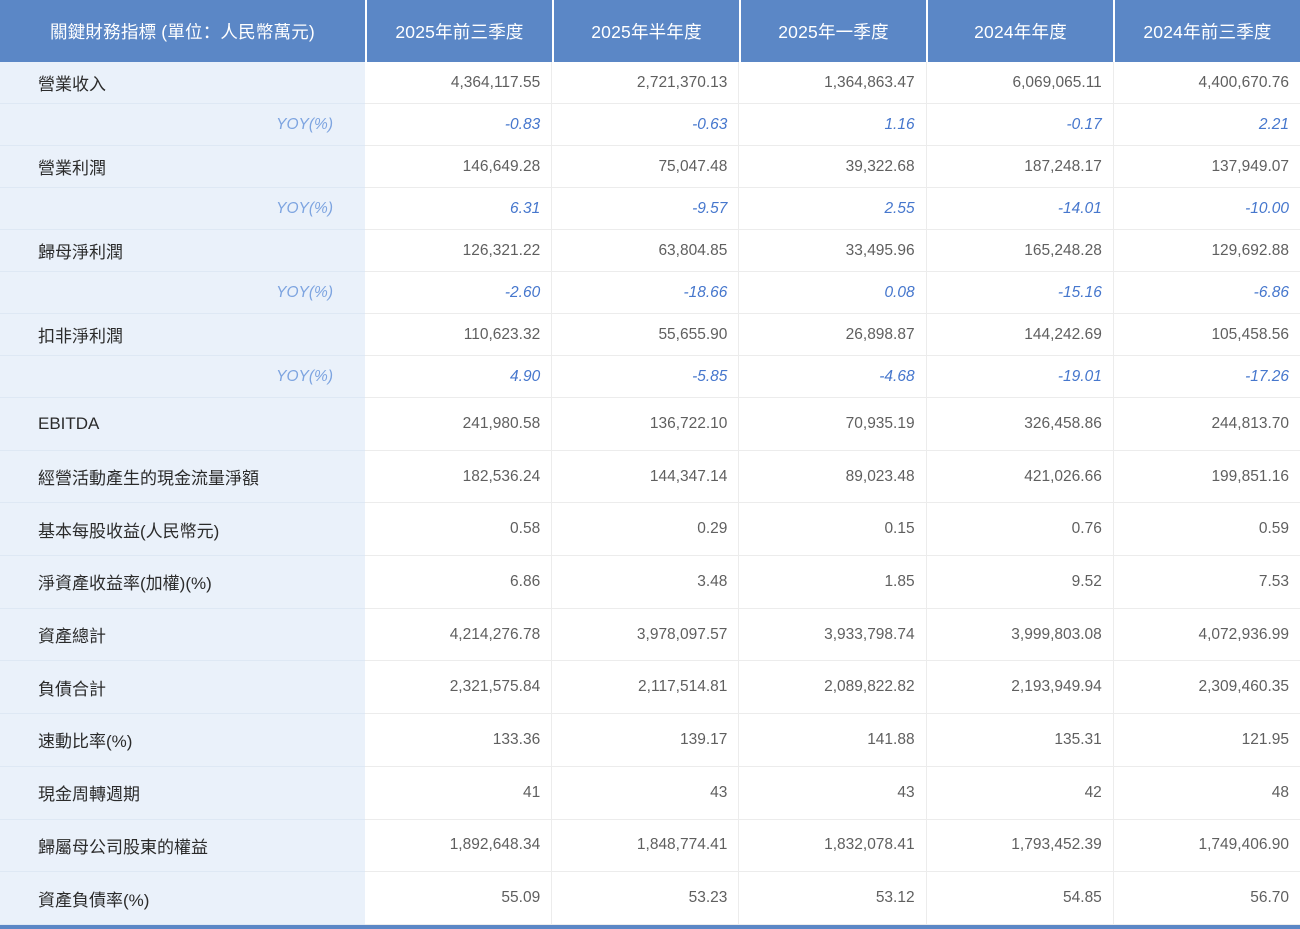  I want to click on metric-value: 244,813.70, so click(1206, 424).